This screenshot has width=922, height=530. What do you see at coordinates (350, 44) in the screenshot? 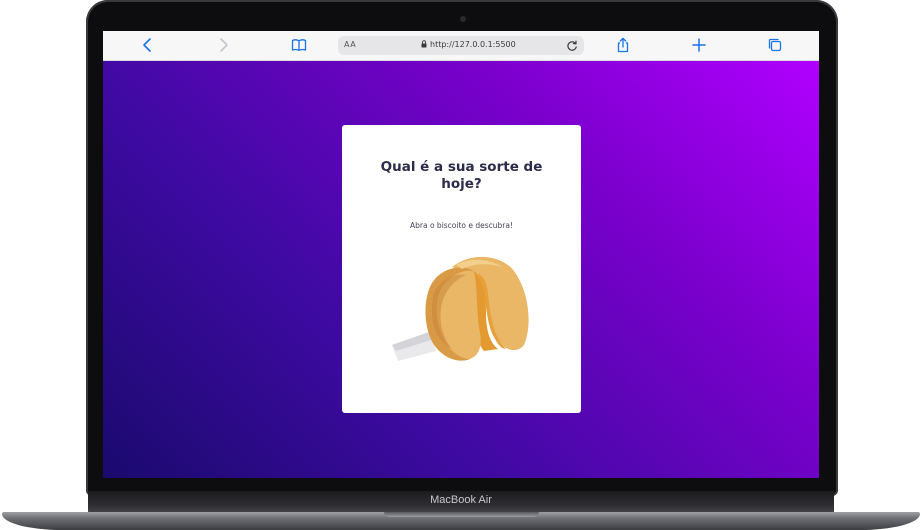
I see `text-size-button: AA` at bounding box center [350, 44].